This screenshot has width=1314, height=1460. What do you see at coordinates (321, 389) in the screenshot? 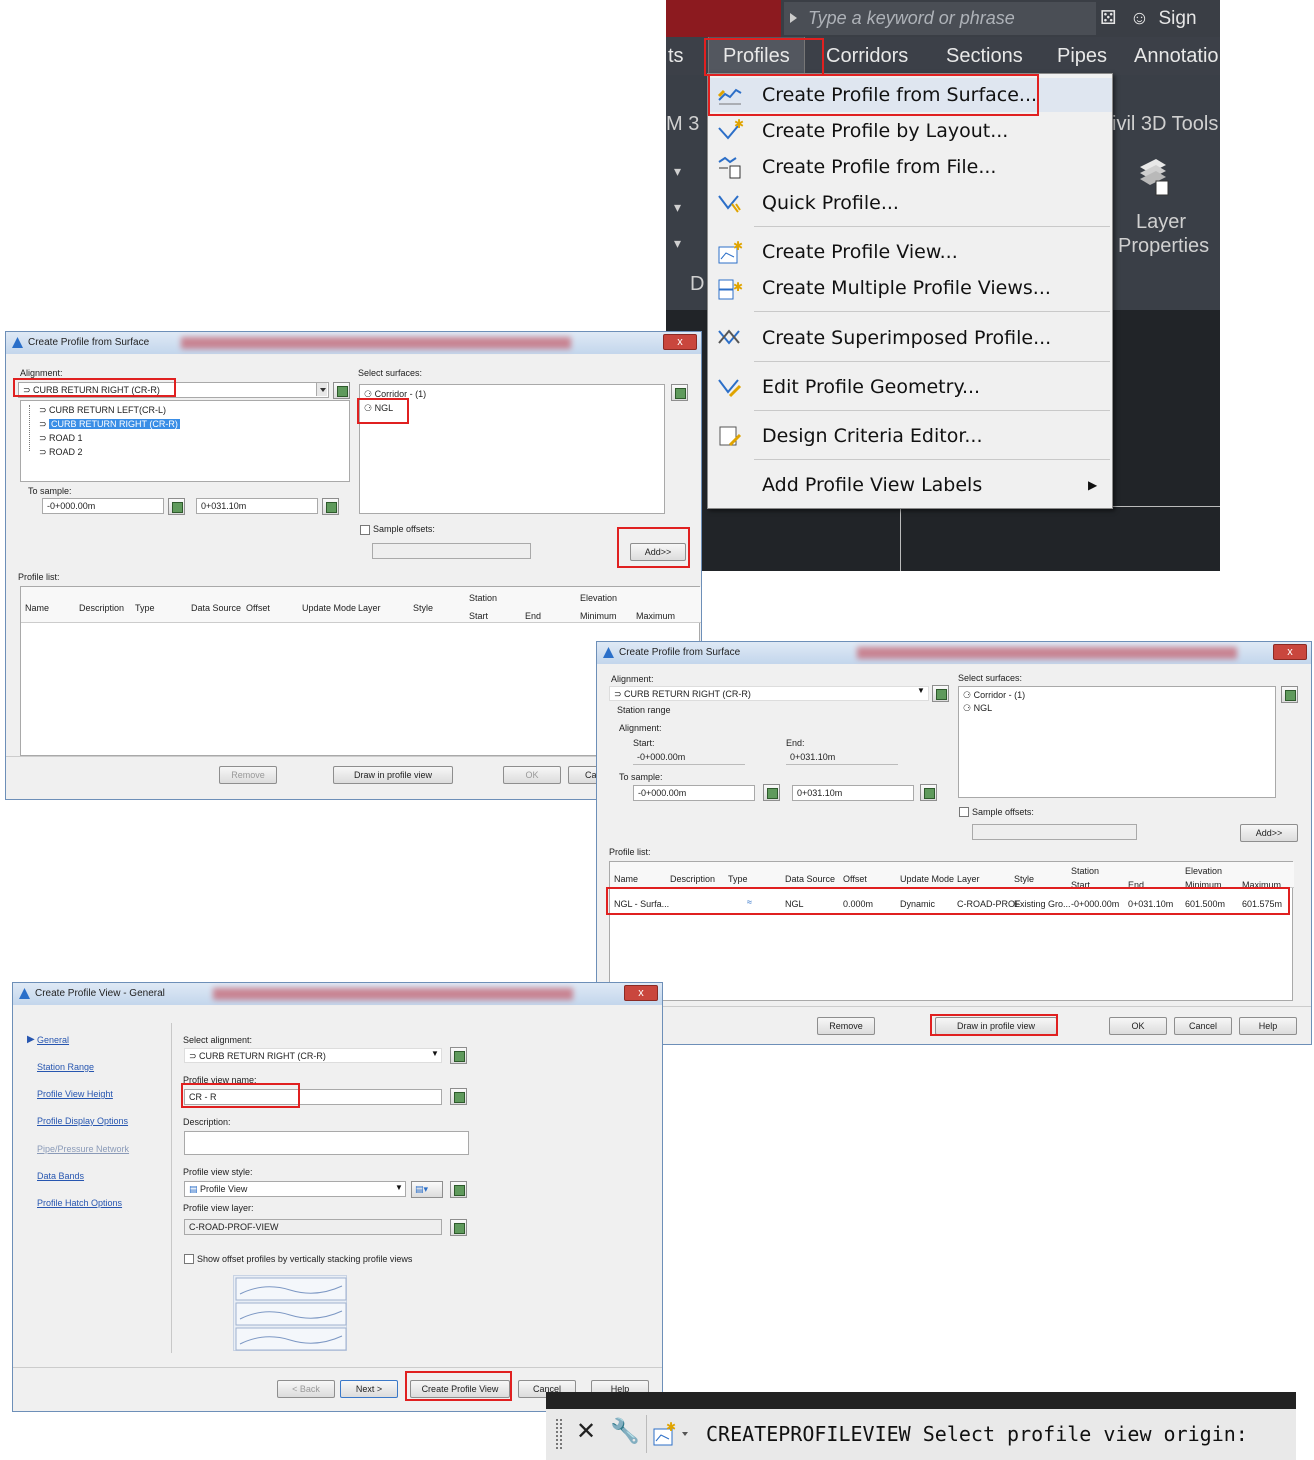
I see `chevron-down-icon` at bounding box center [321, 389].